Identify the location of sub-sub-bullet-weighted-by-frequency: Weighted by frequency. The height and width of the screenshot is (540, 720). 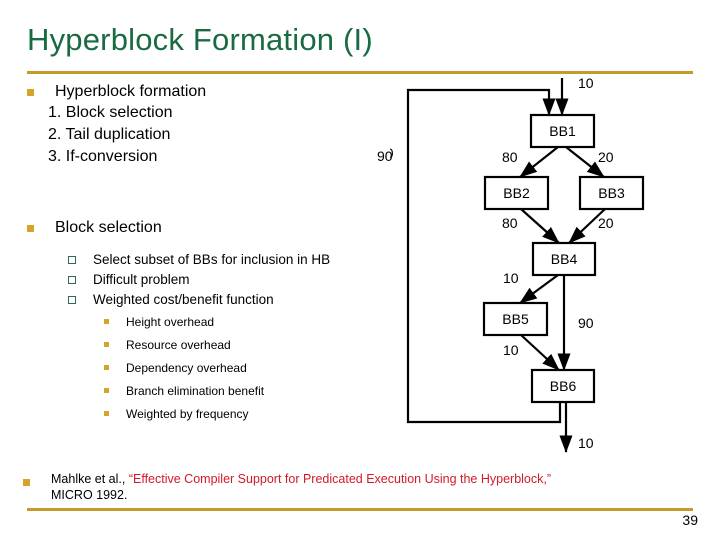
(176, 414).